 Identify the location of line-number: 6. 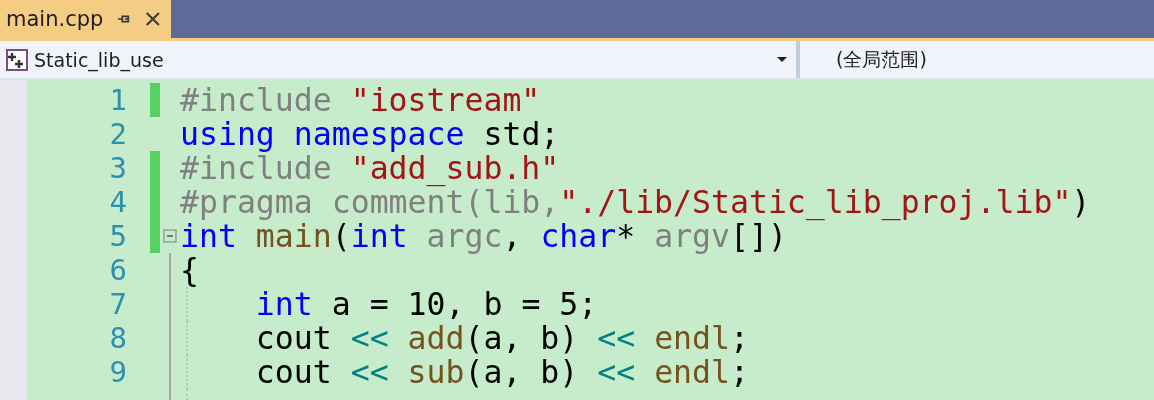
(117, 270).